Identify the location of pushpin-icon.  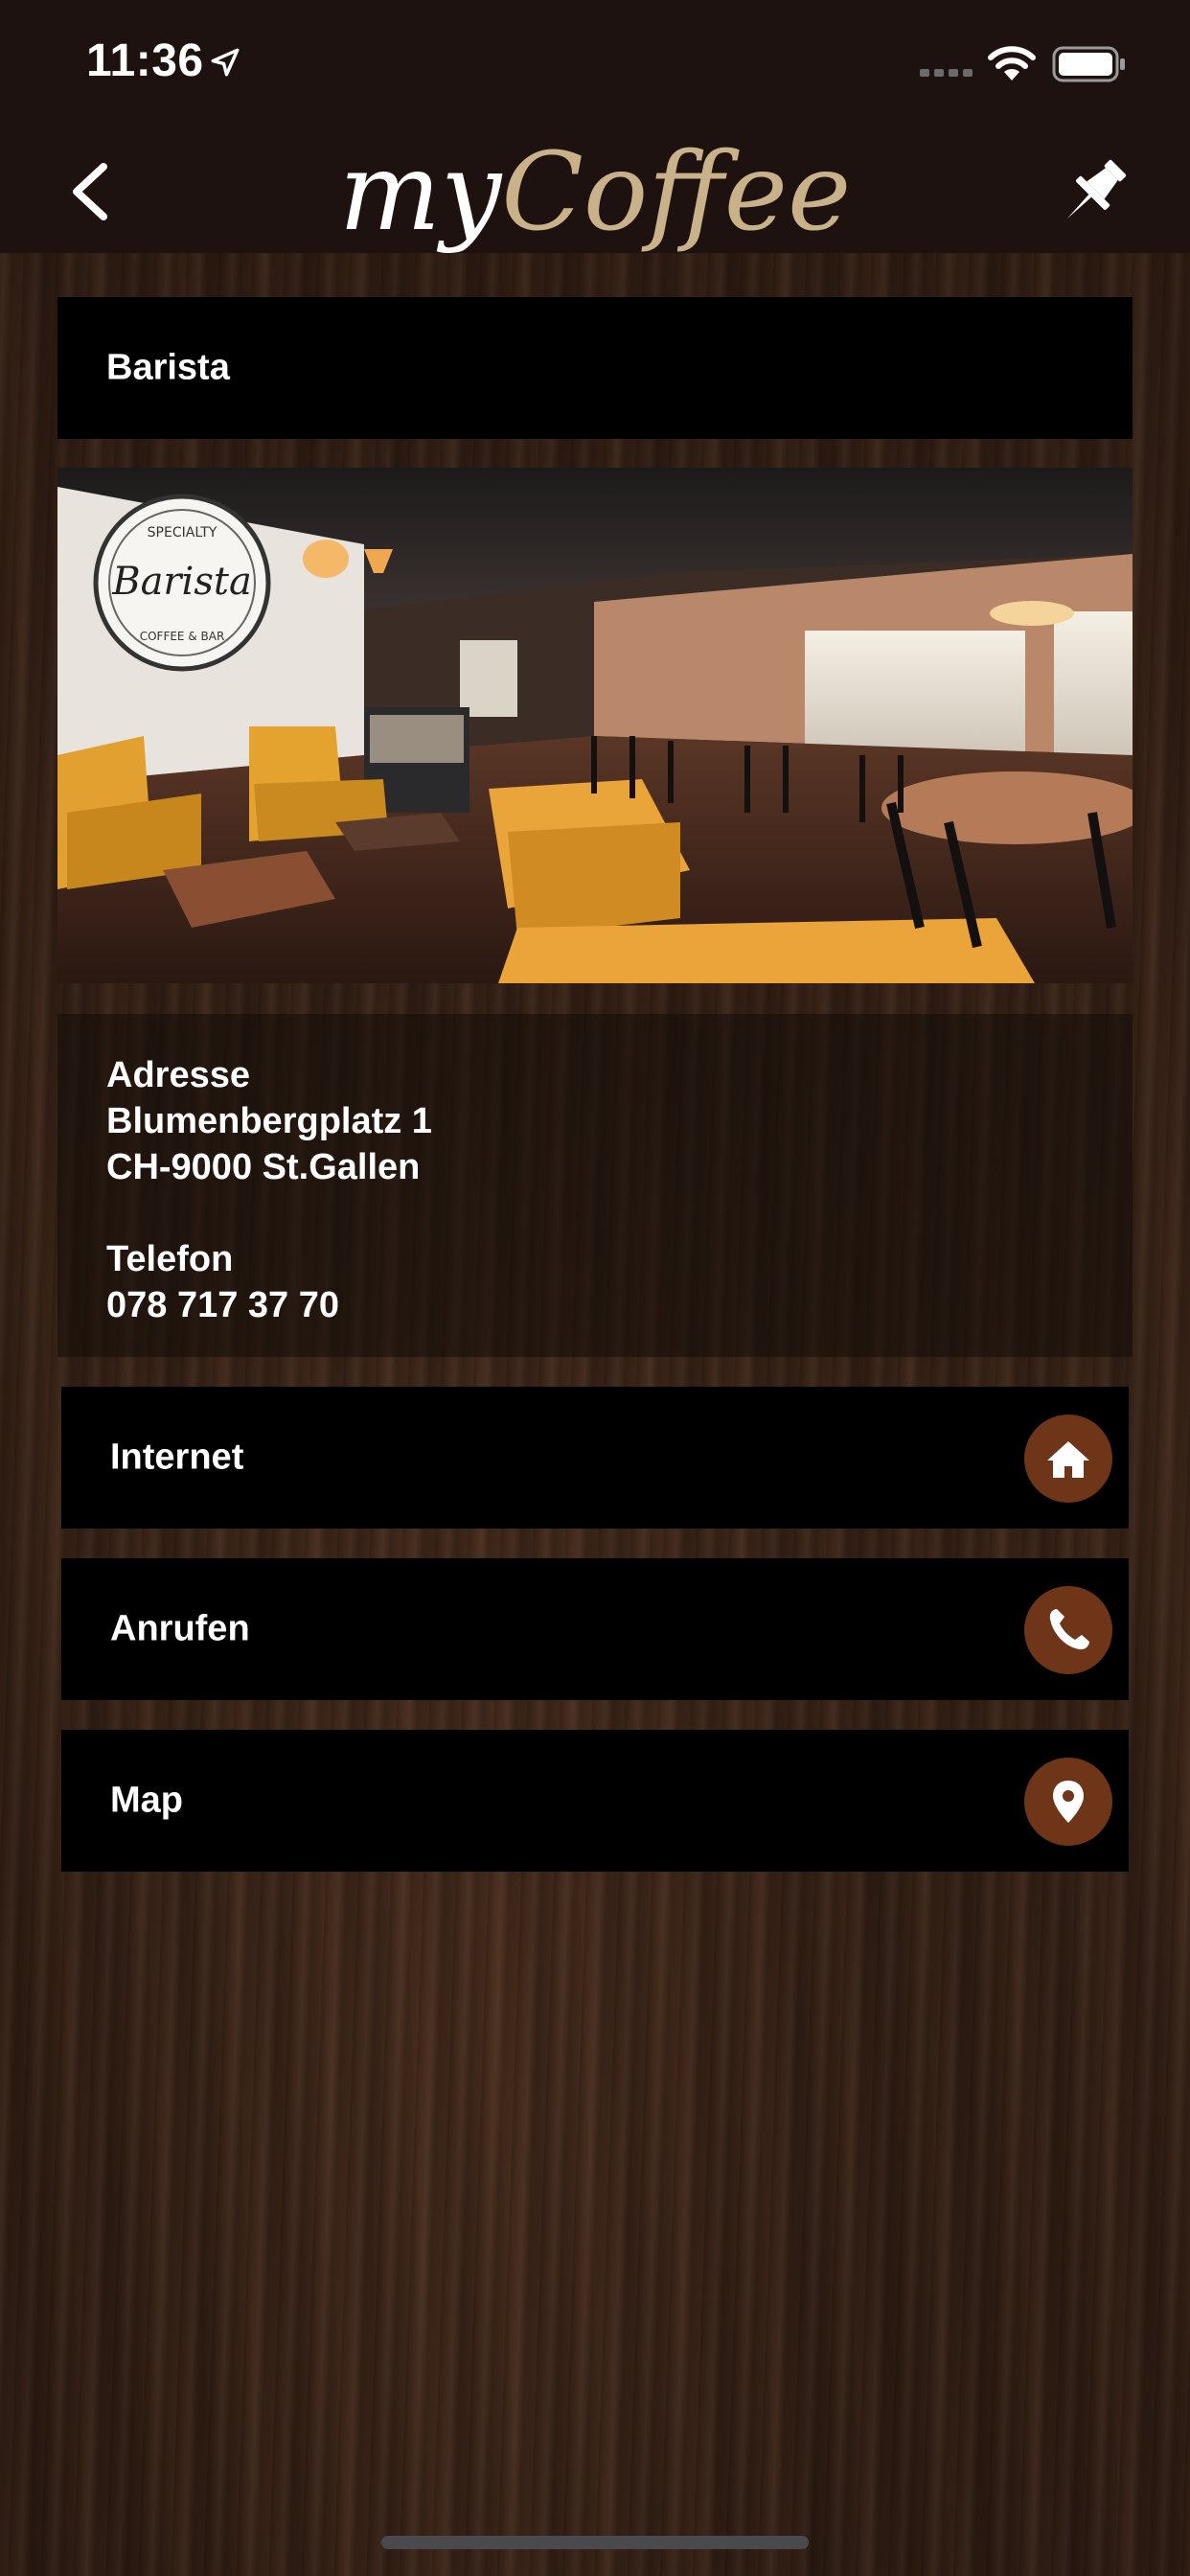
(1094, 191).